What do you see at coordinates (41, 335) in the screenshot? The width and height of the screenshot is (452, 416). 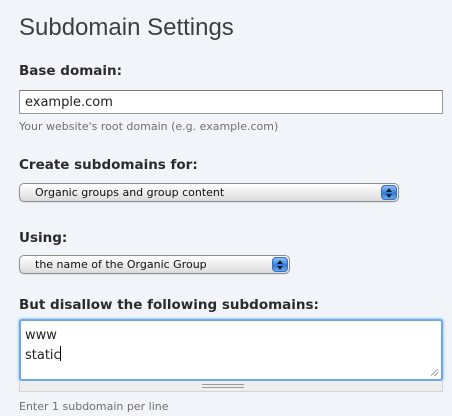 I see `disallow-line: www` at bounding box center [41, 335].